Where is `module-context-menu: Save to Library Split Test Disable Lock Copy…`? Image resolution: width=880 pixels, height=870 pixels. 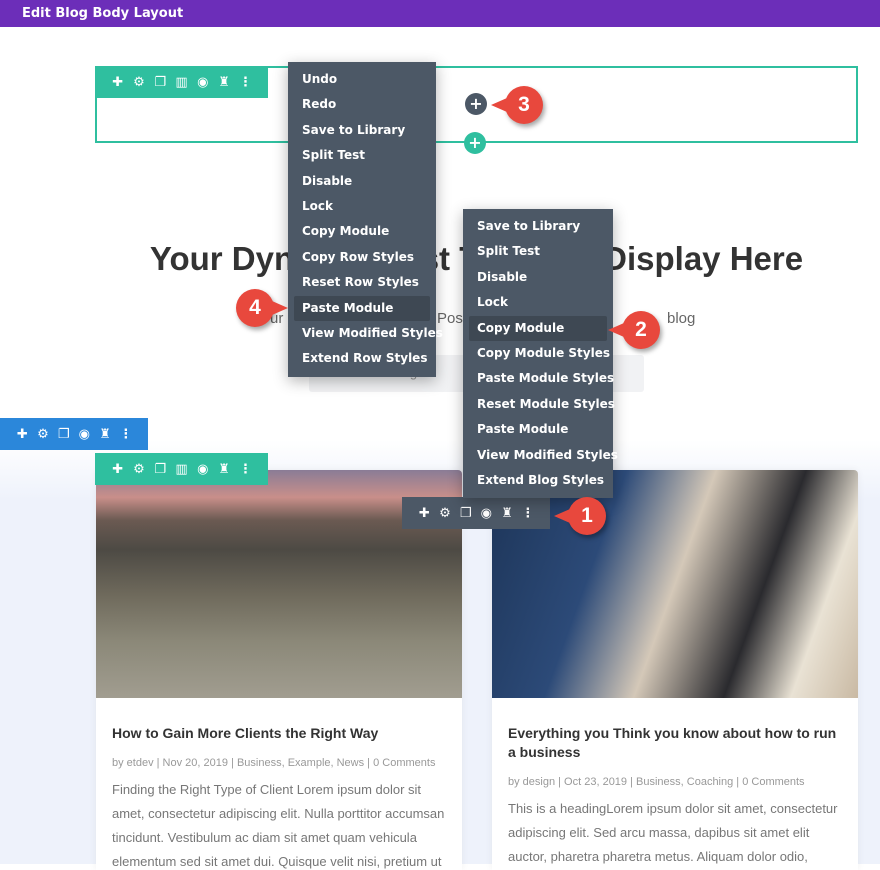 module-context-menu: Save to Library Split Test Disable Lock Copy… is located at coordinates (540, 354).